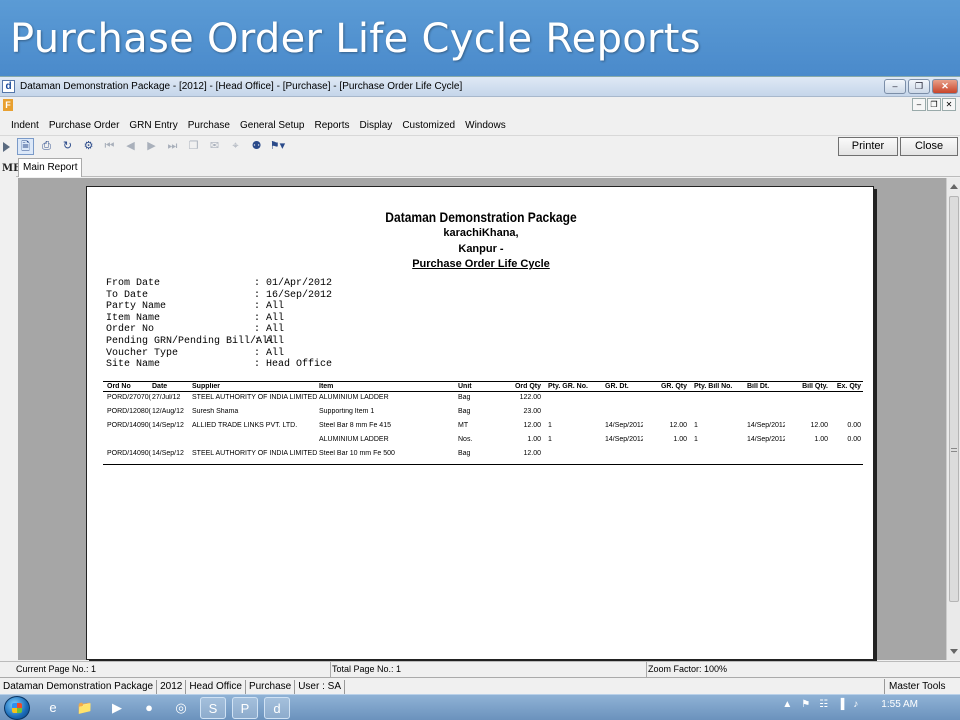  What do you see at coordinates (84, 125) in the screenshot?
I see `menu-purchase-order: Purchase Order` at bounding box center [84, 125].